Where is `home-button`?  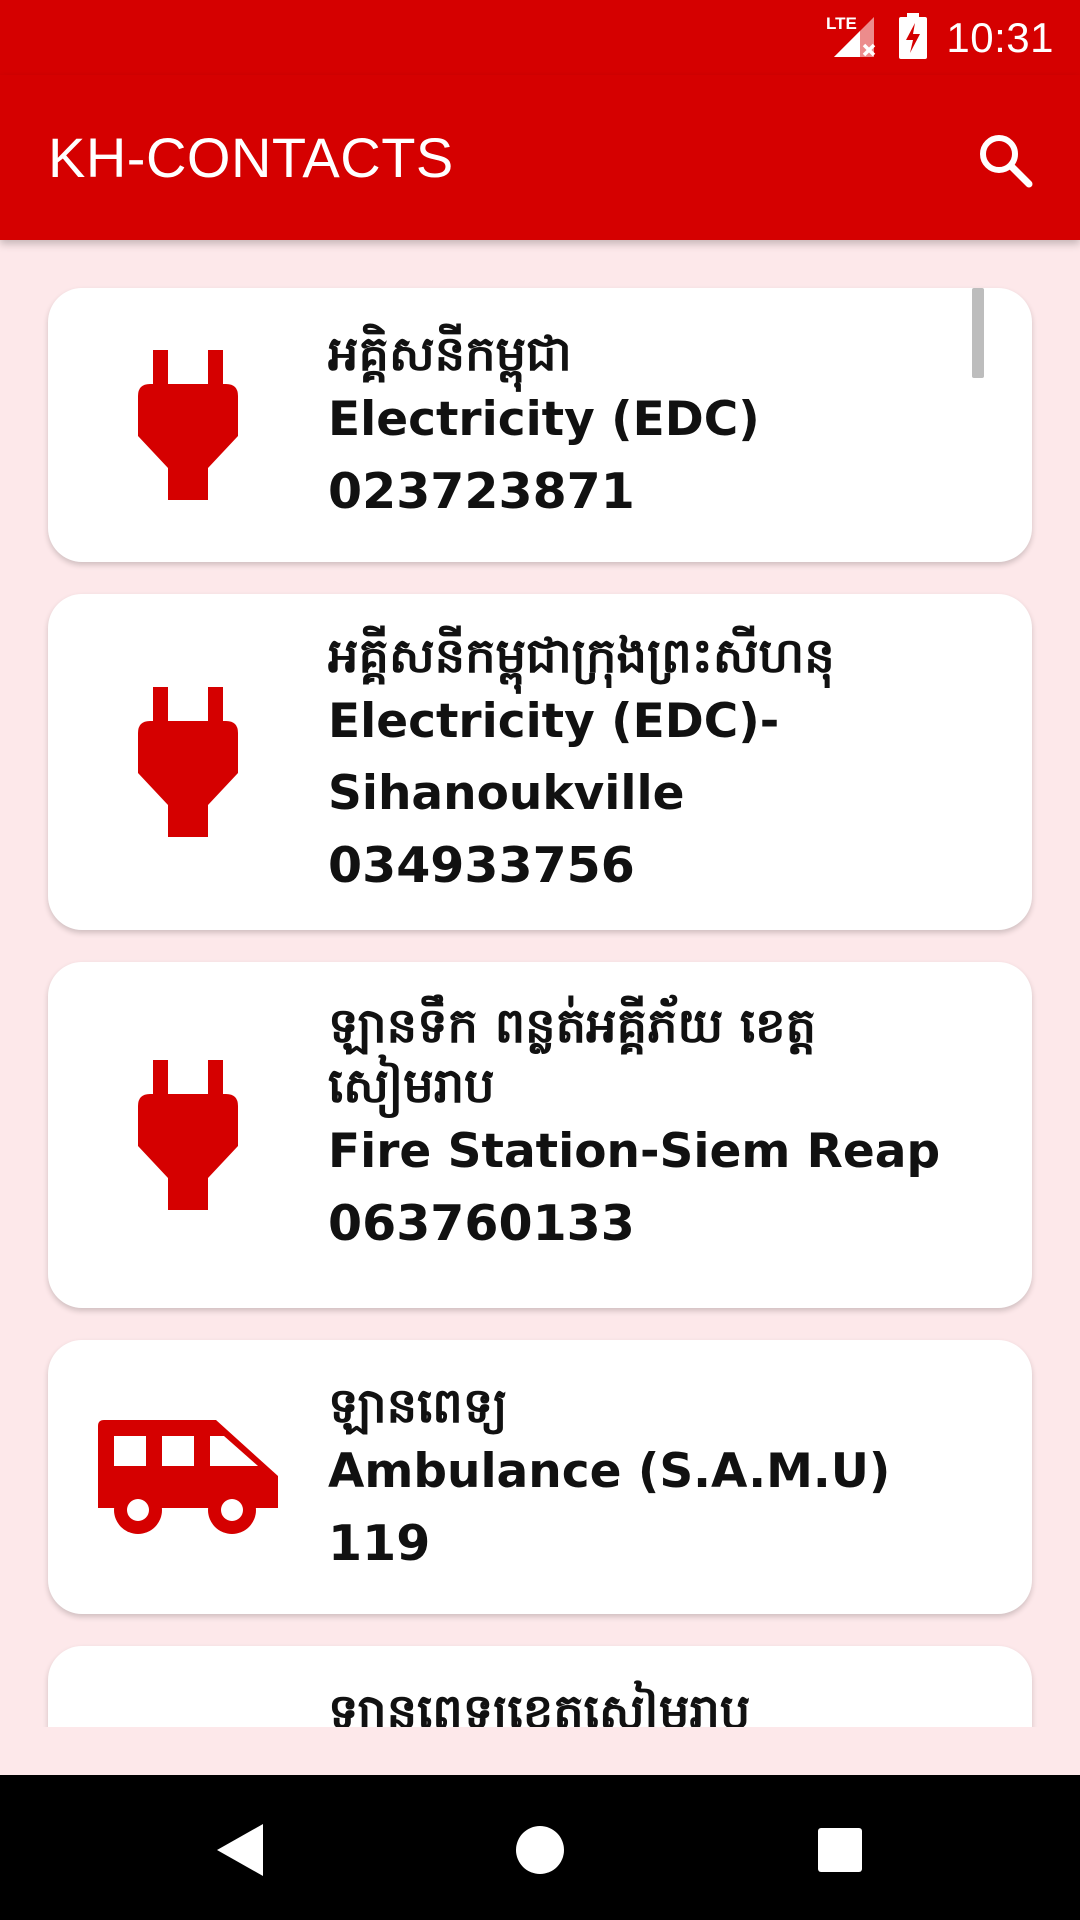 home-button is located at coordinates (540, 1850).